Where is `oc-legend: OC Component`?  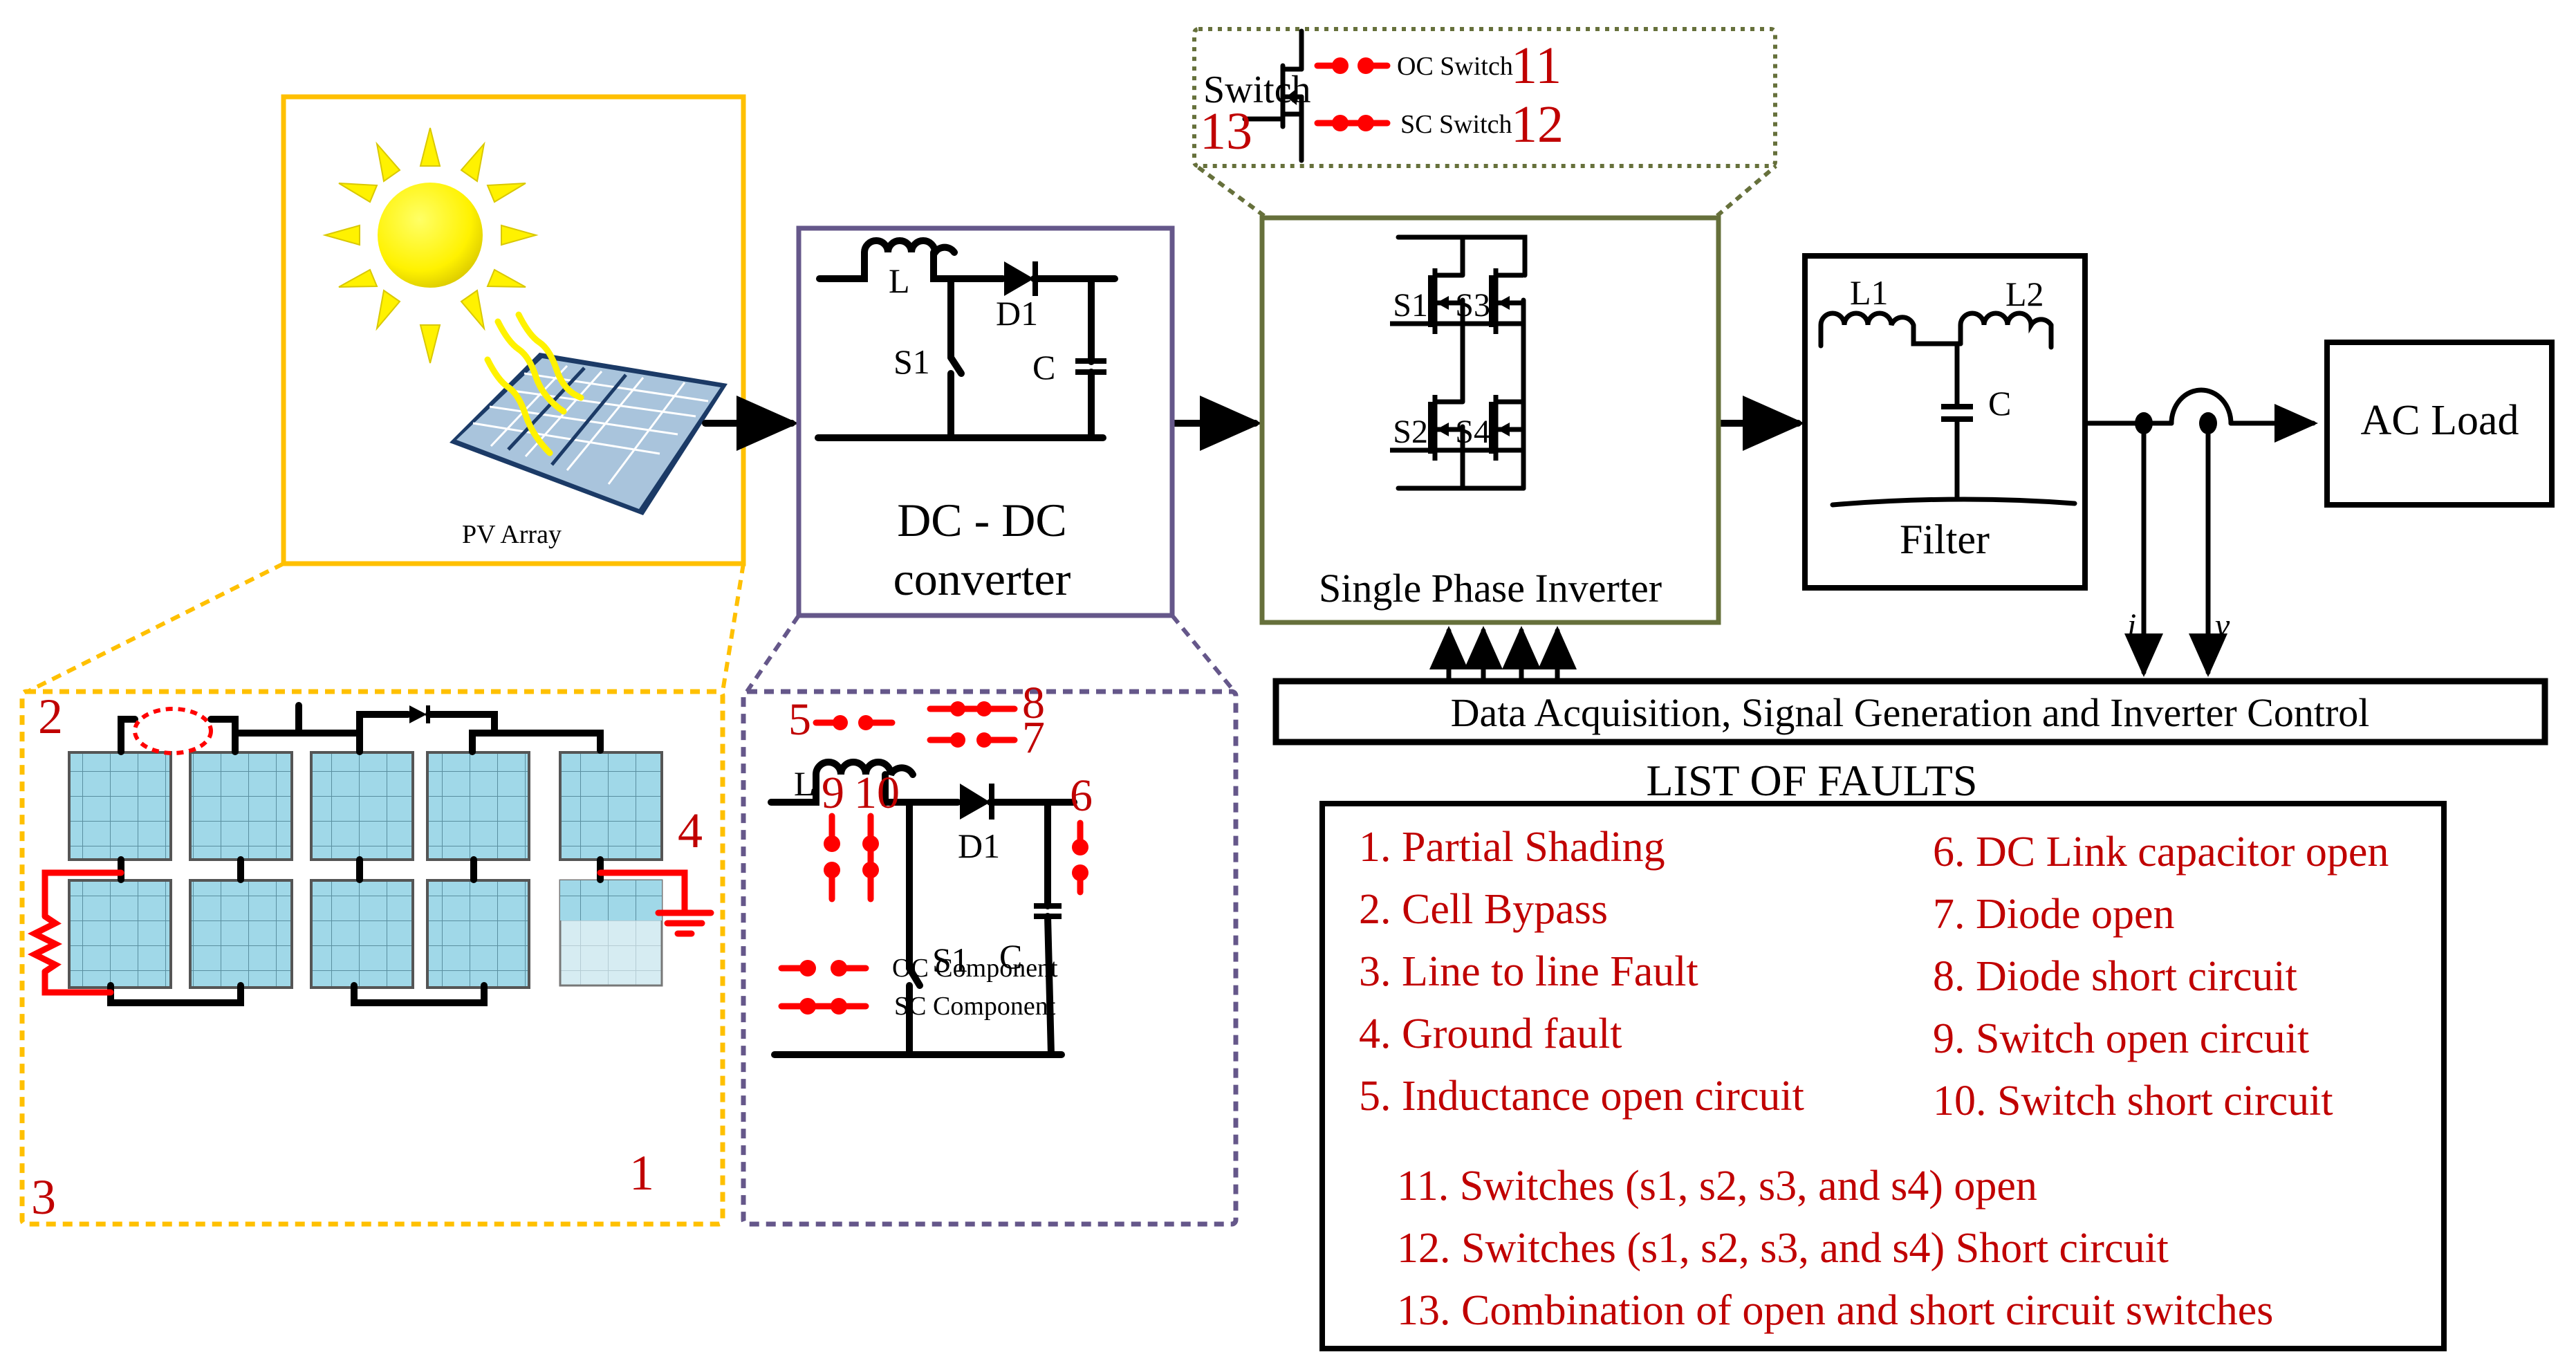
oc-legend: OC Component is located at coordinates (918, 969).